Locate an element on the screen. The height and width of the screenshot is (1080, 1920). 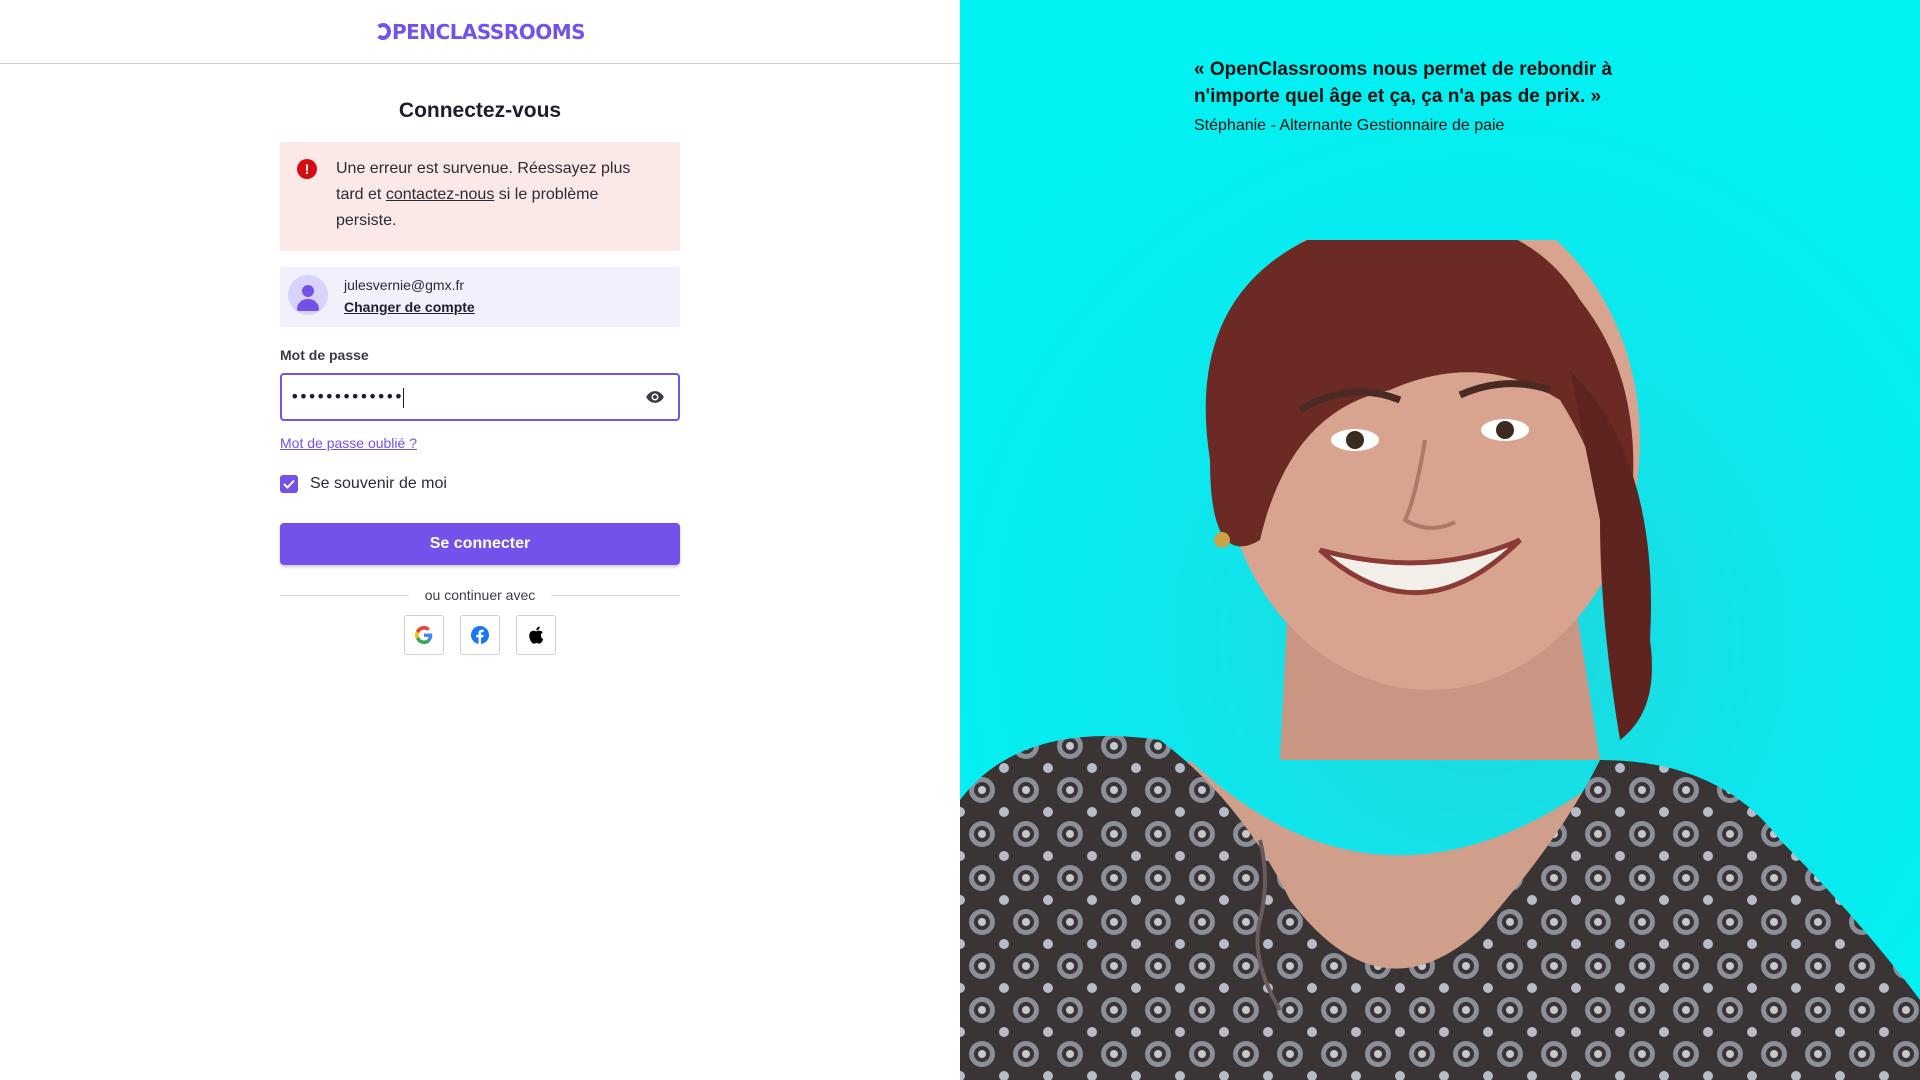
apple-login-button is located at coordinates (536, 635).